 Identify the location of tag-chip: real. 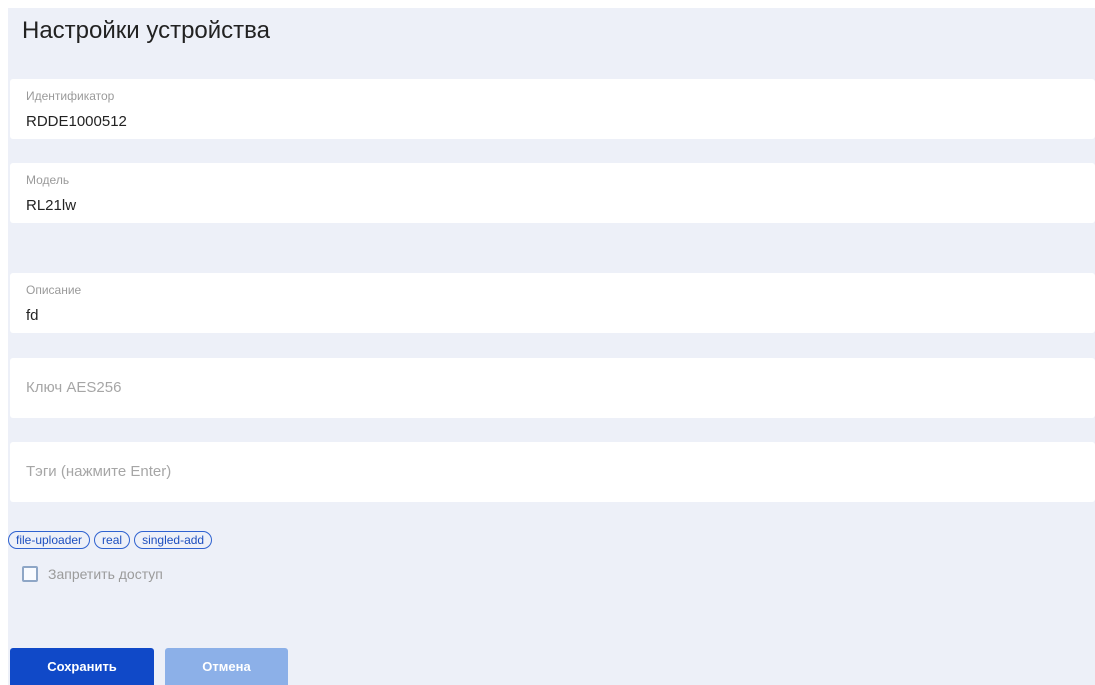
(112, 540).